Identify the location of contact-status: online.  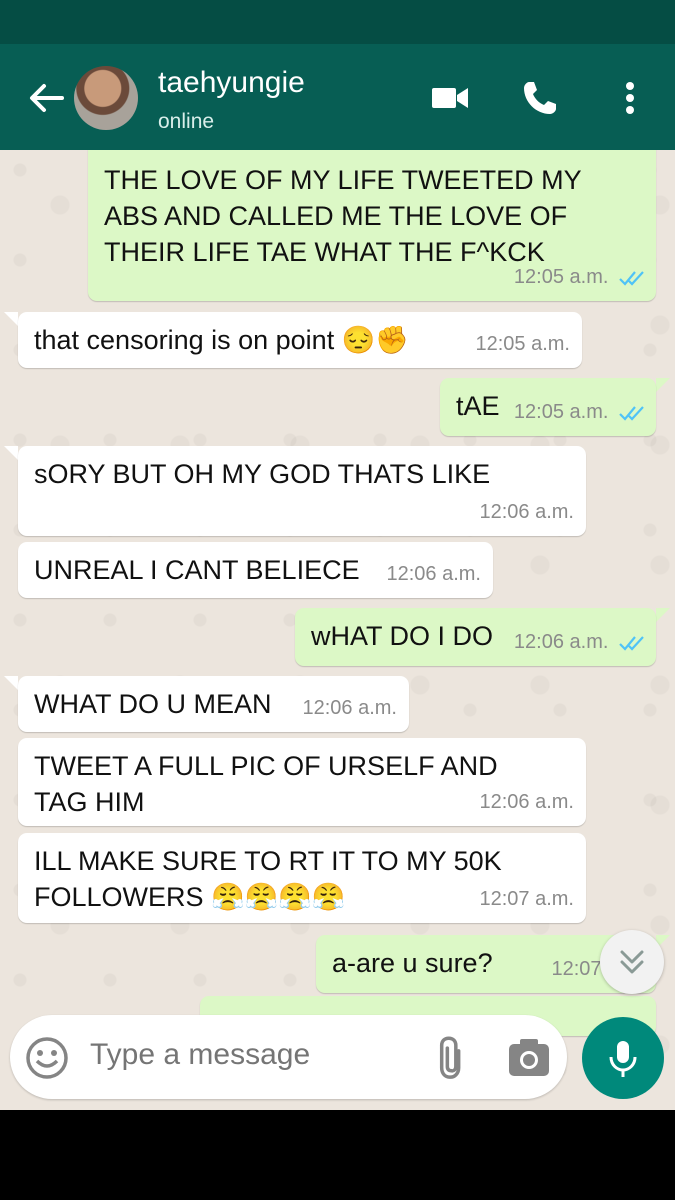
(186, 121).